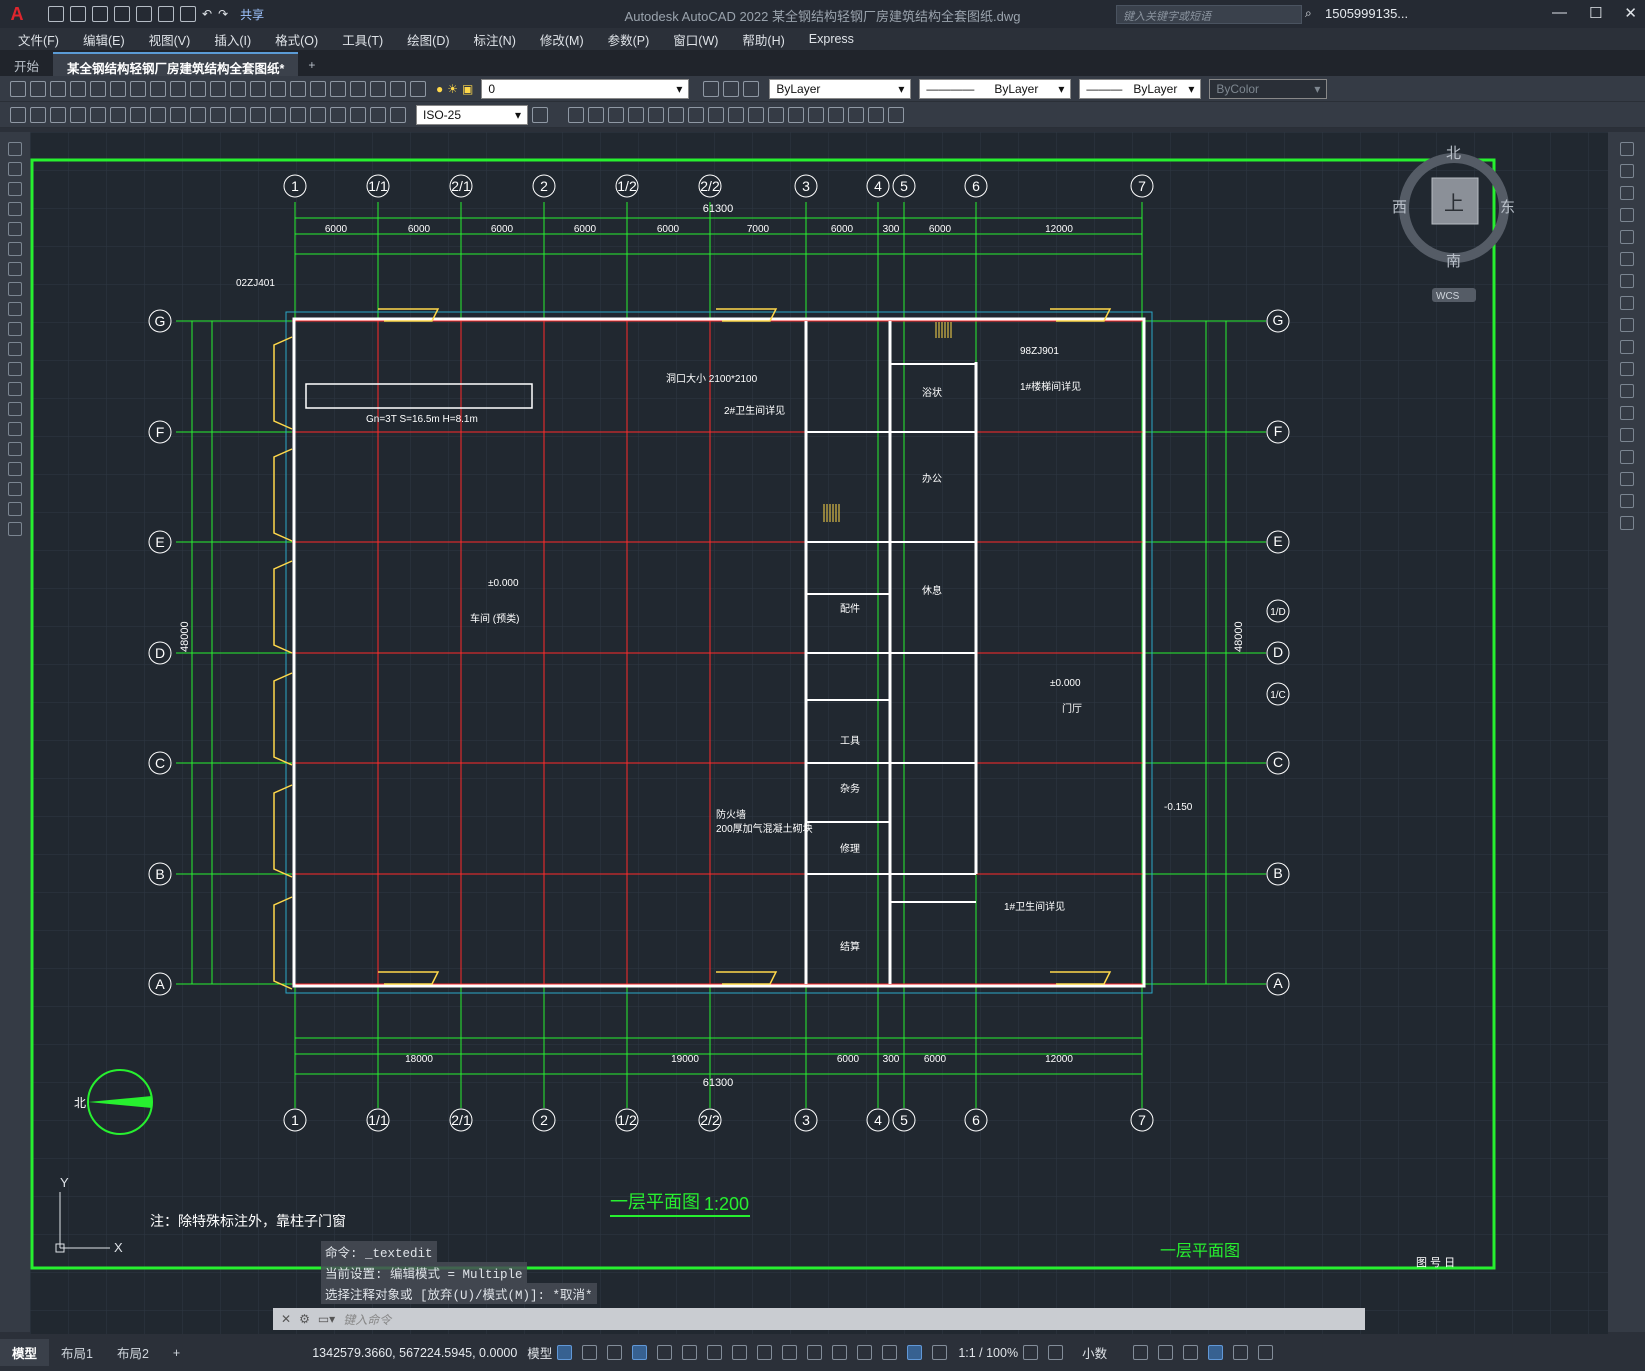 The width and height of the screenshot is (1645, 1371). Describe the element at coordinates (232, 39) in the screenshot. I see `menu-item-3: 插入(I)` at that location.